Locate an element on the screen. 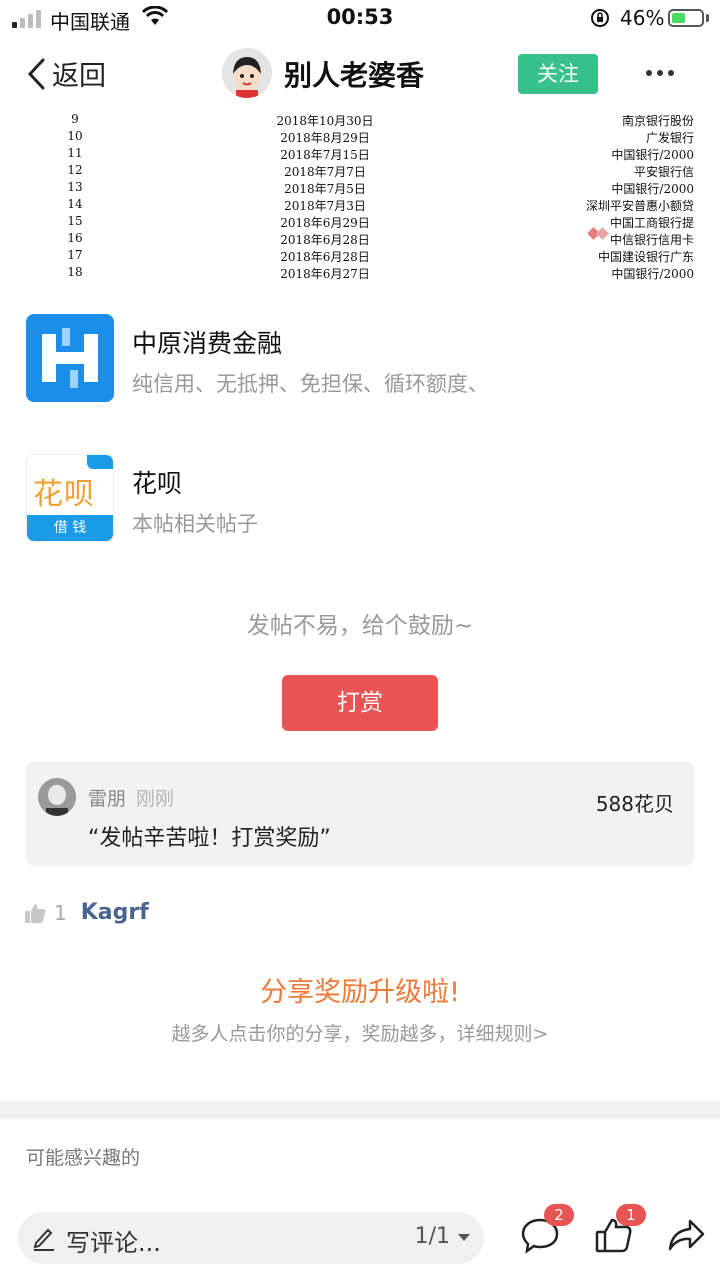  author-avatar is located at coordinates (247, 73).